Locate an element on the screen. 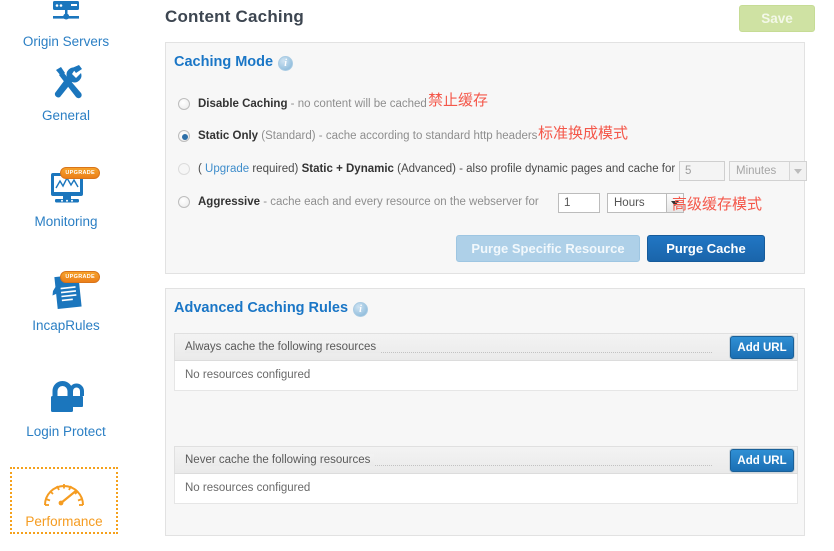 The image size is (834, 551). gauge-icon is located at coordinates (64, 492).